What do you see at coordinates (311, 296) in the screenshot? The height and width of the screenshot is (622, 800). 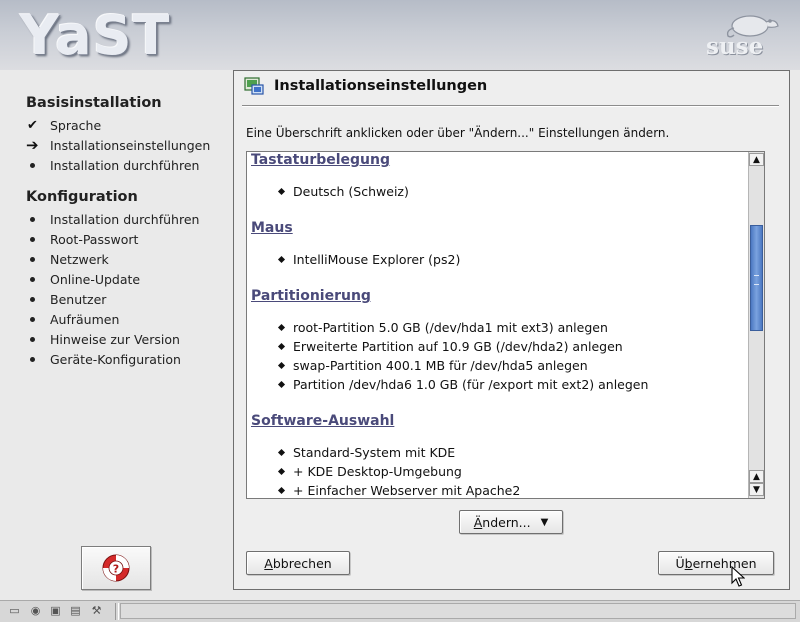 I see `section-link-partitionierung: Partitionierung` at bounding box center [311, 296].